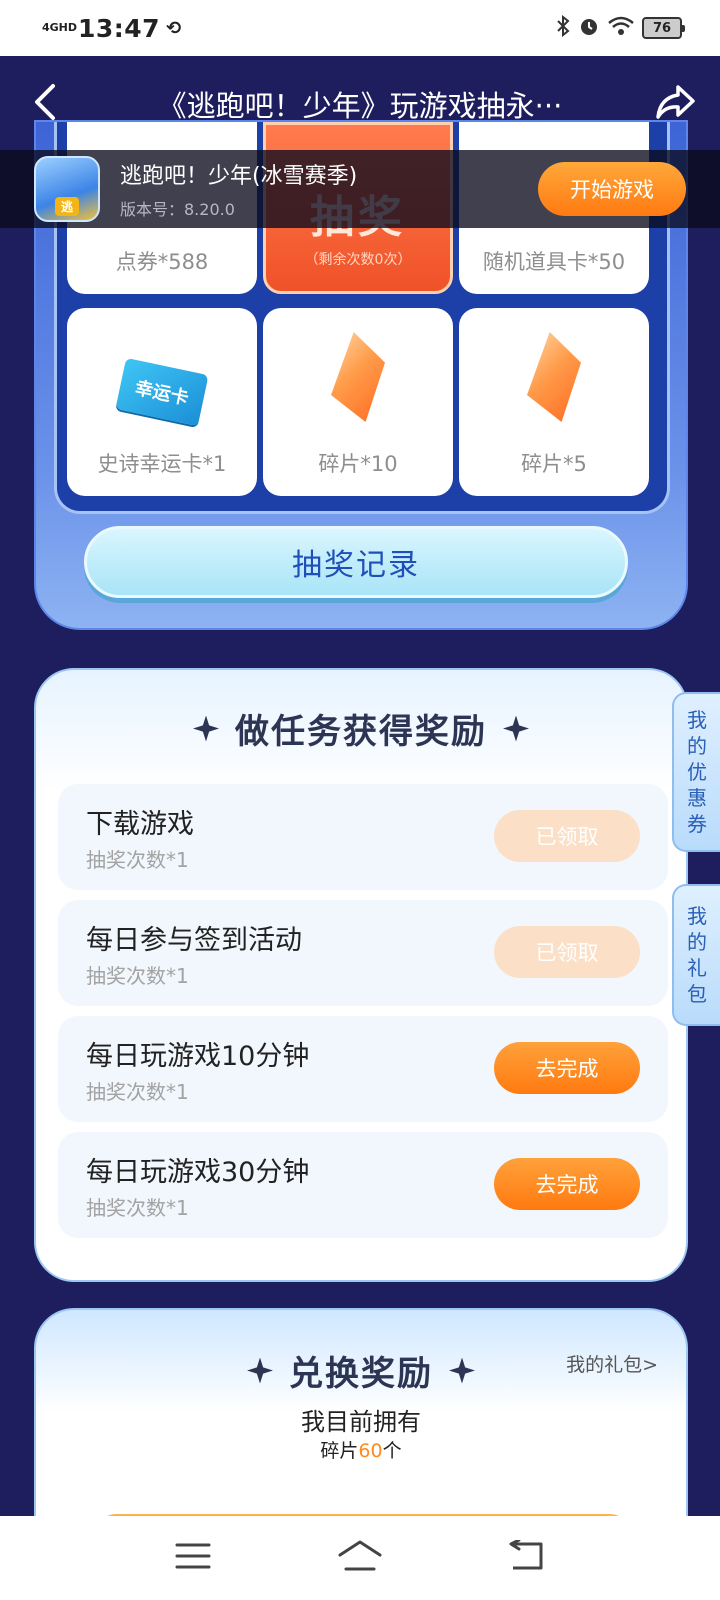 The width and height of the screenshot is (720, 1600). I want to click on prize-label: 随机道具卡*50, so click(554, 262).